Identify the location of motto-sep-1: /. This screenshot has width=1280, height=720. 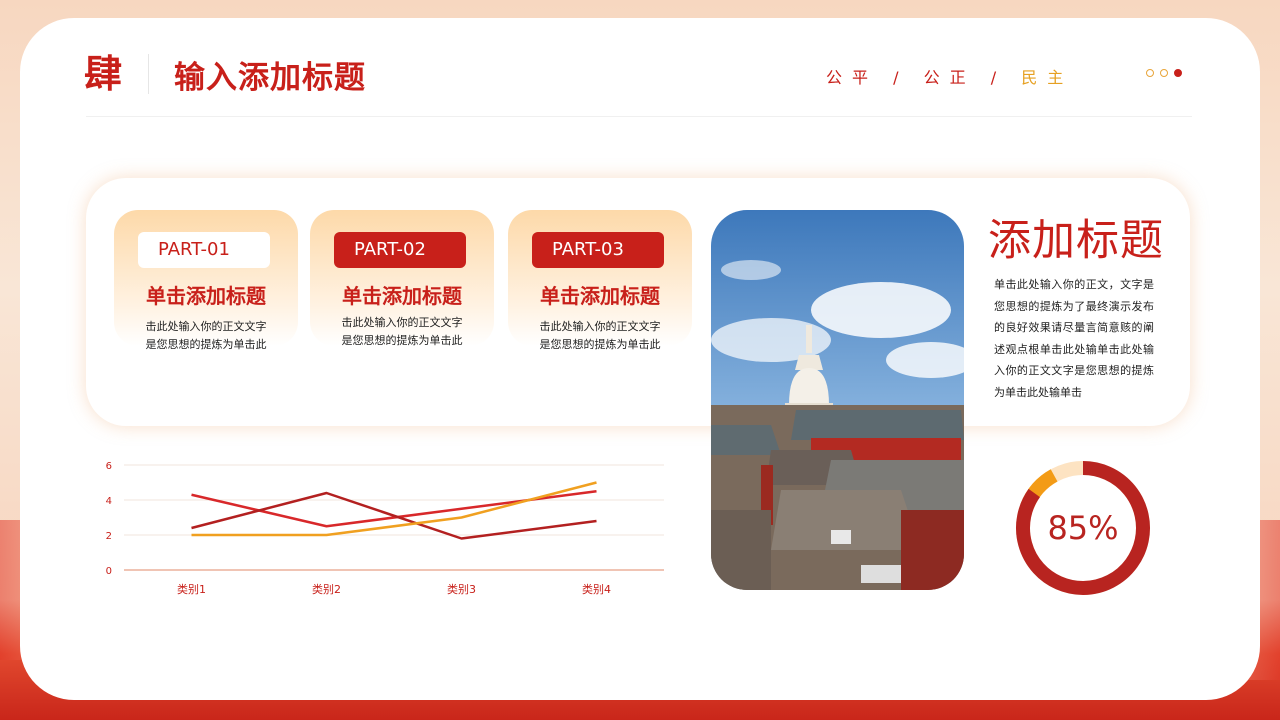
(901, 77).